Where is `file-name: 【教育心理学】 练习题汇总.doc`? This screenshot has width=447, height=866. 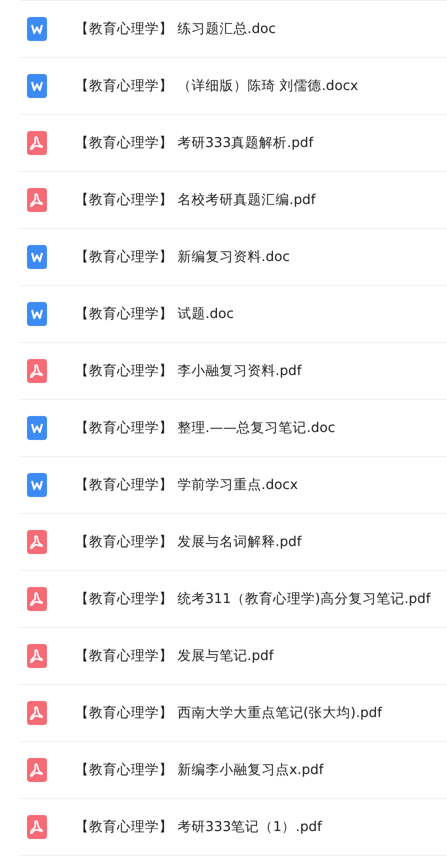 file-name: 【教育心理学】 练习题汇总.doc is located at coordinates (175, 29).